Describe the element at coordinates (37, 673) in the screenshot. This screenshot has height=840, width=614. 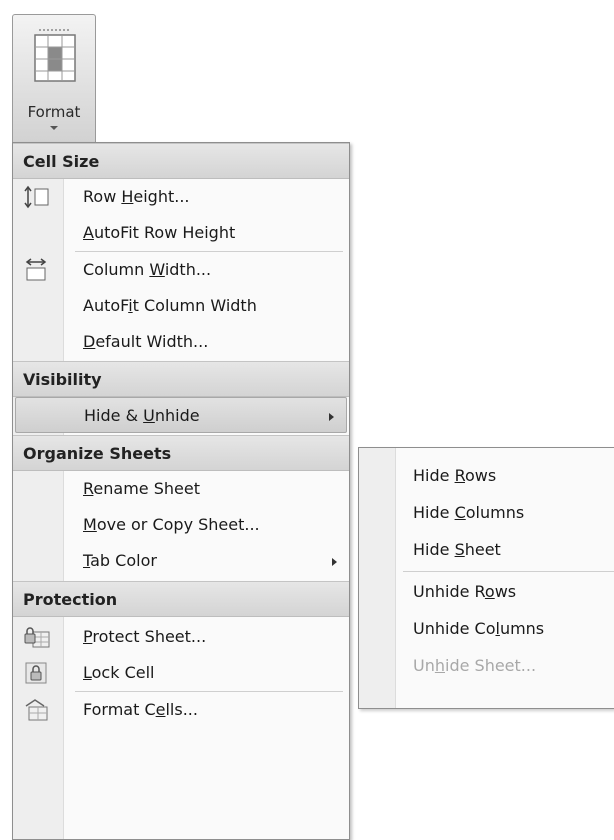
I see `lock-icon` at that location.